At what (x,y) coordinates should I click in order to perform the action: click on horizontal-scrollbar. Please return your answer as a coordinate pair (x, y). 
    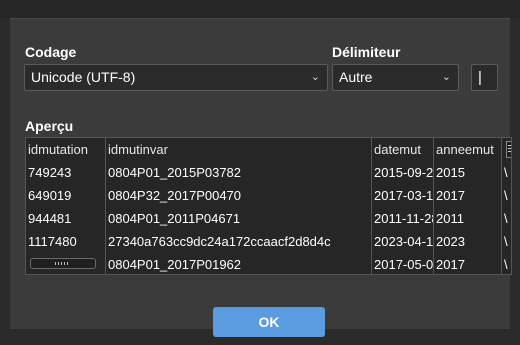
    Looking at the image, I should click on (63, 263).